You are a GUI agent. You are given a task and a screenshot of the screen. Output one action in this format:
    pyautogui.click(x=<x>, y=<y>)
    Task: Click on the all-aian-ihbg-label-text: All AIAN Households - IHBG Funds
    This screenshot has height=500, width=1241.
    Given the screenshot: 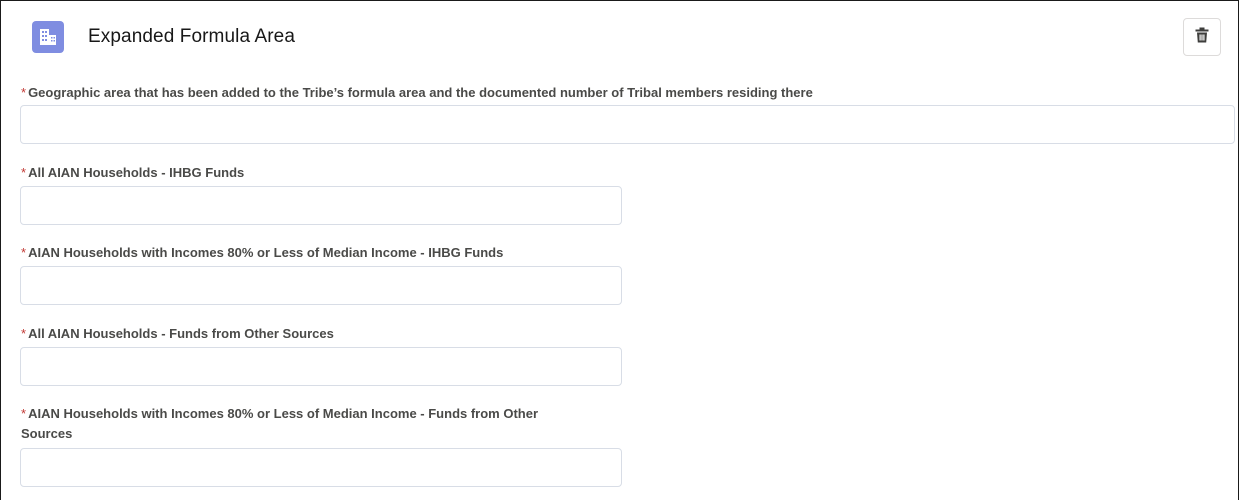 What is the action you would take?
    pyautogui.click(x=136, y=172)
    